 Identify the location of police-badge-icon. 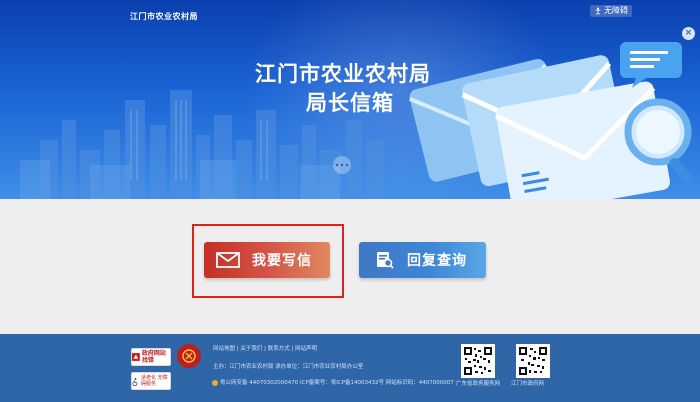
(215, 383).